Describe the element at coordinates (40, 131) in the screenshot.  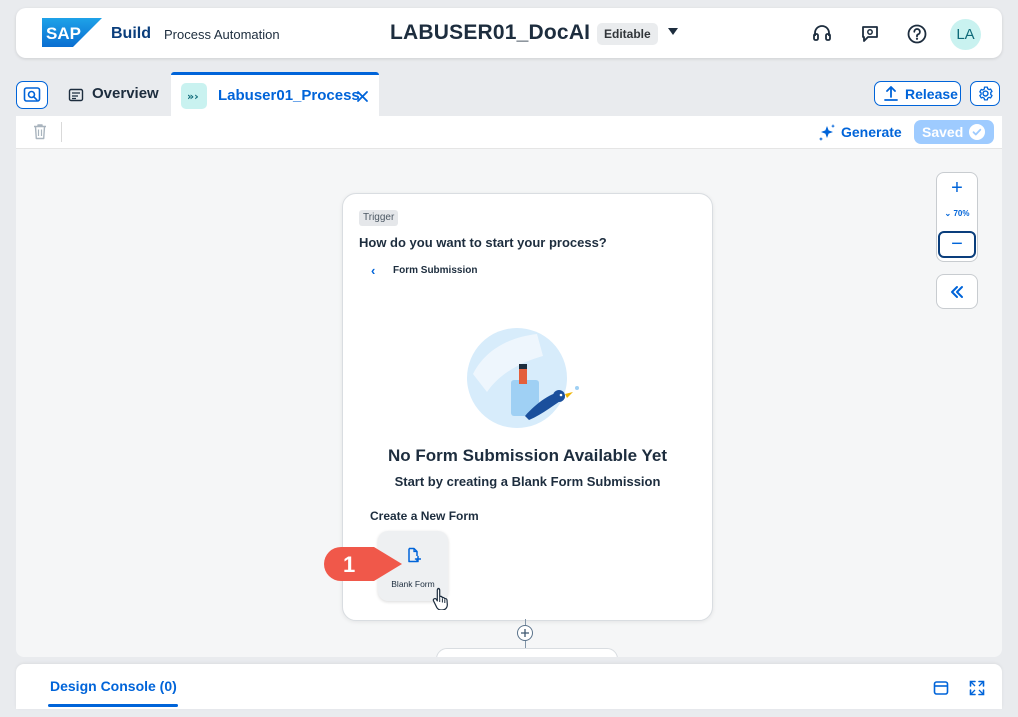
I see `delete-icon` at that location.